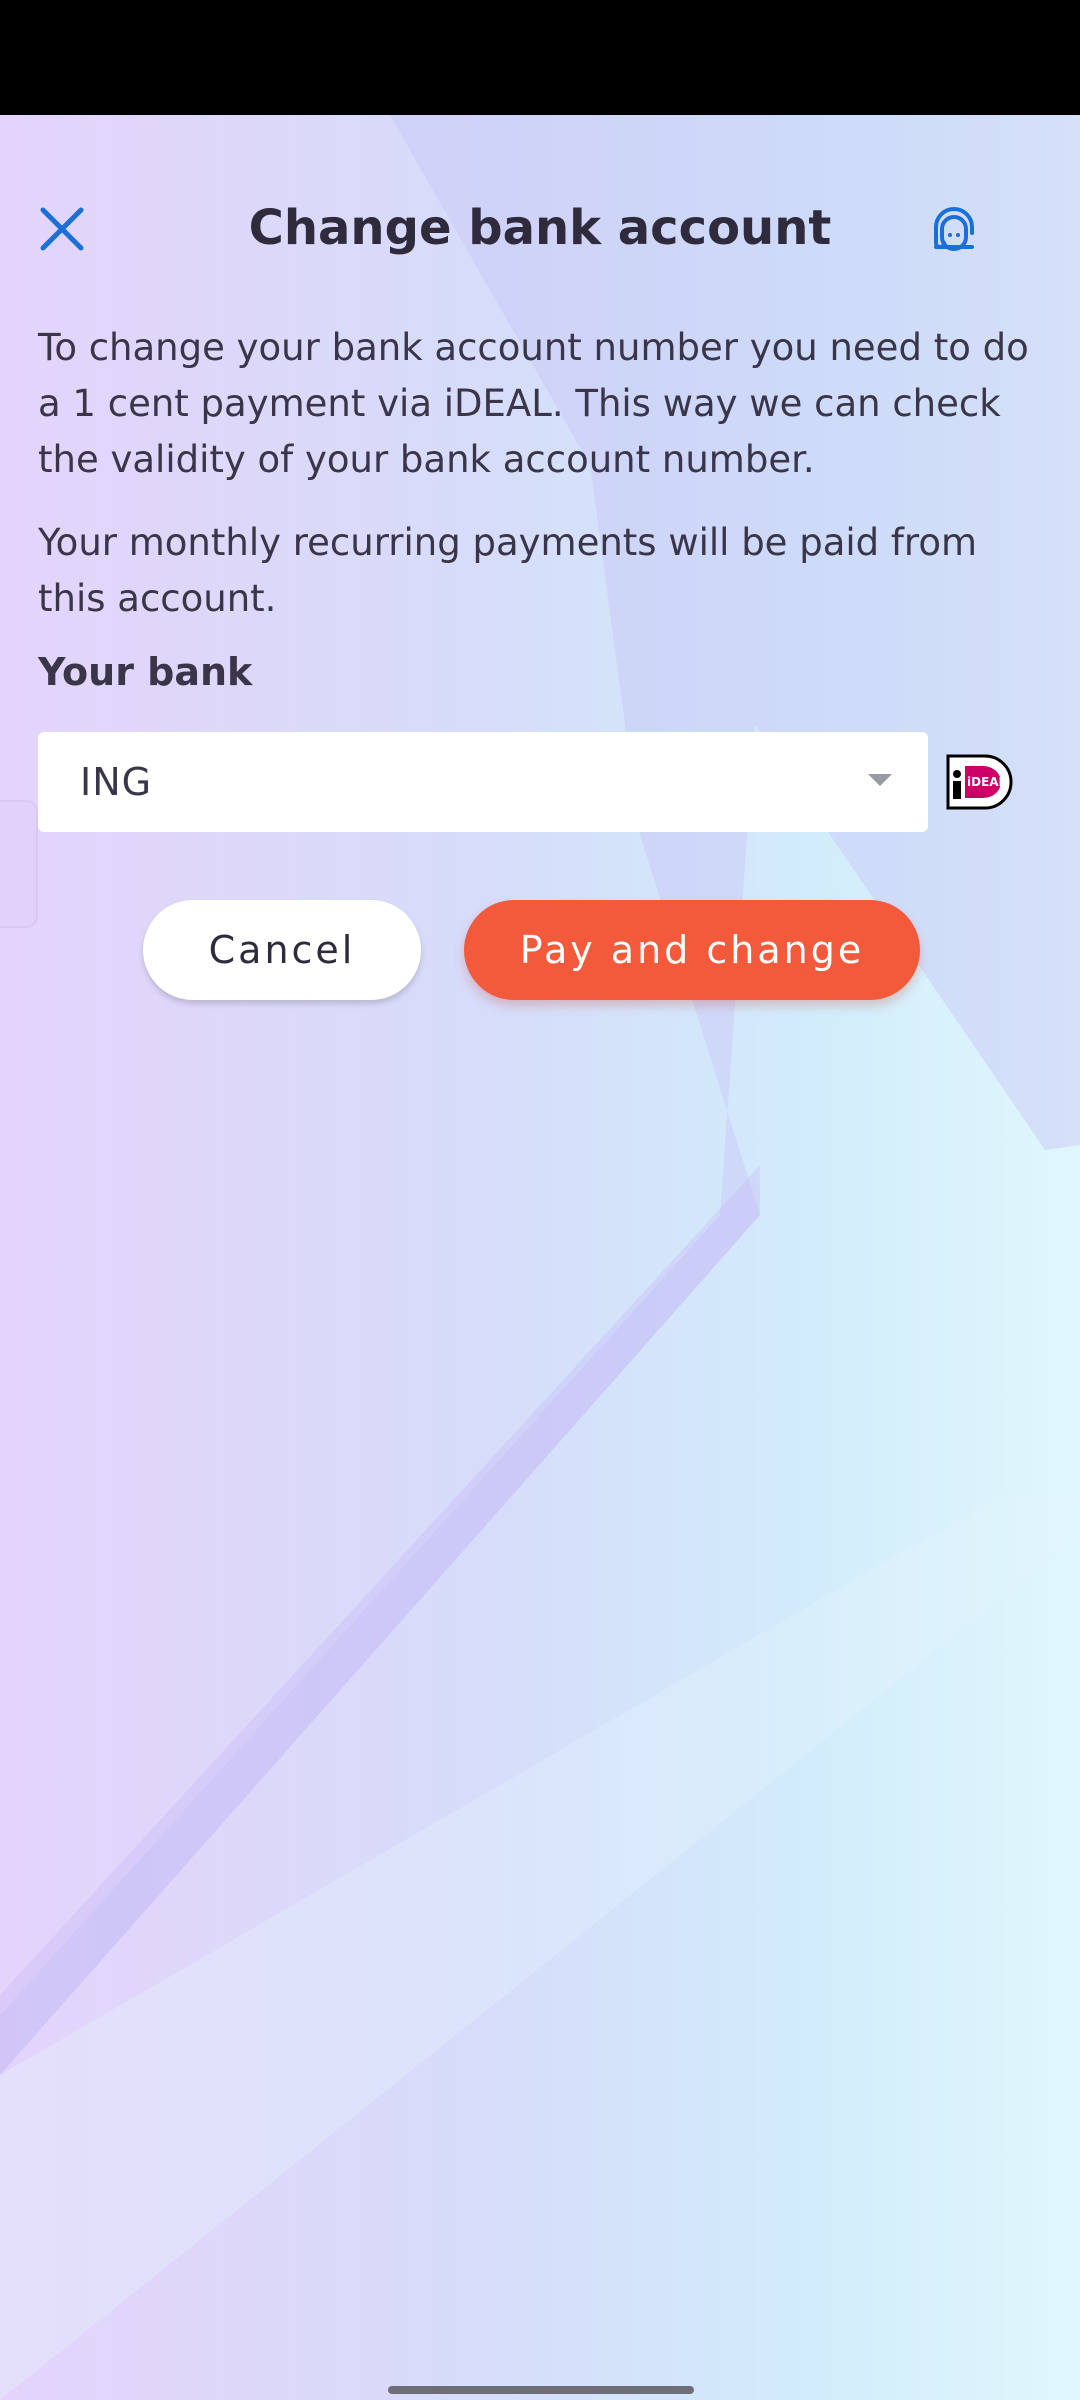 The width and height of the screenshot is (1080, 2400). Describe the element at coordinates (540, 225) in the screenshot. I see `header: Change bank account` at that location.